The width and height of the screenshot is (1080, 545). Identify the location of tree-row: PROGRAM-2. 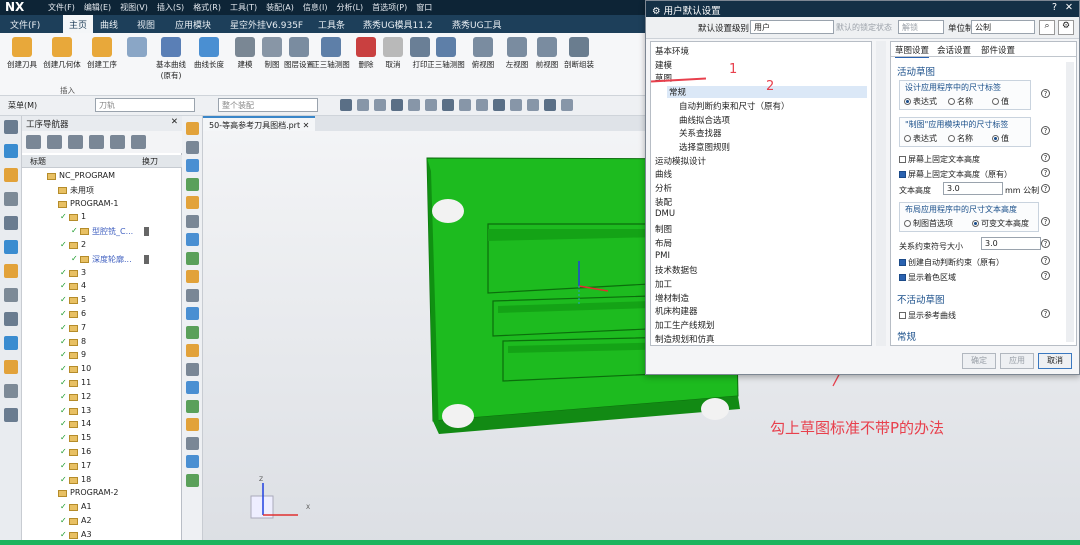
(102, 494).